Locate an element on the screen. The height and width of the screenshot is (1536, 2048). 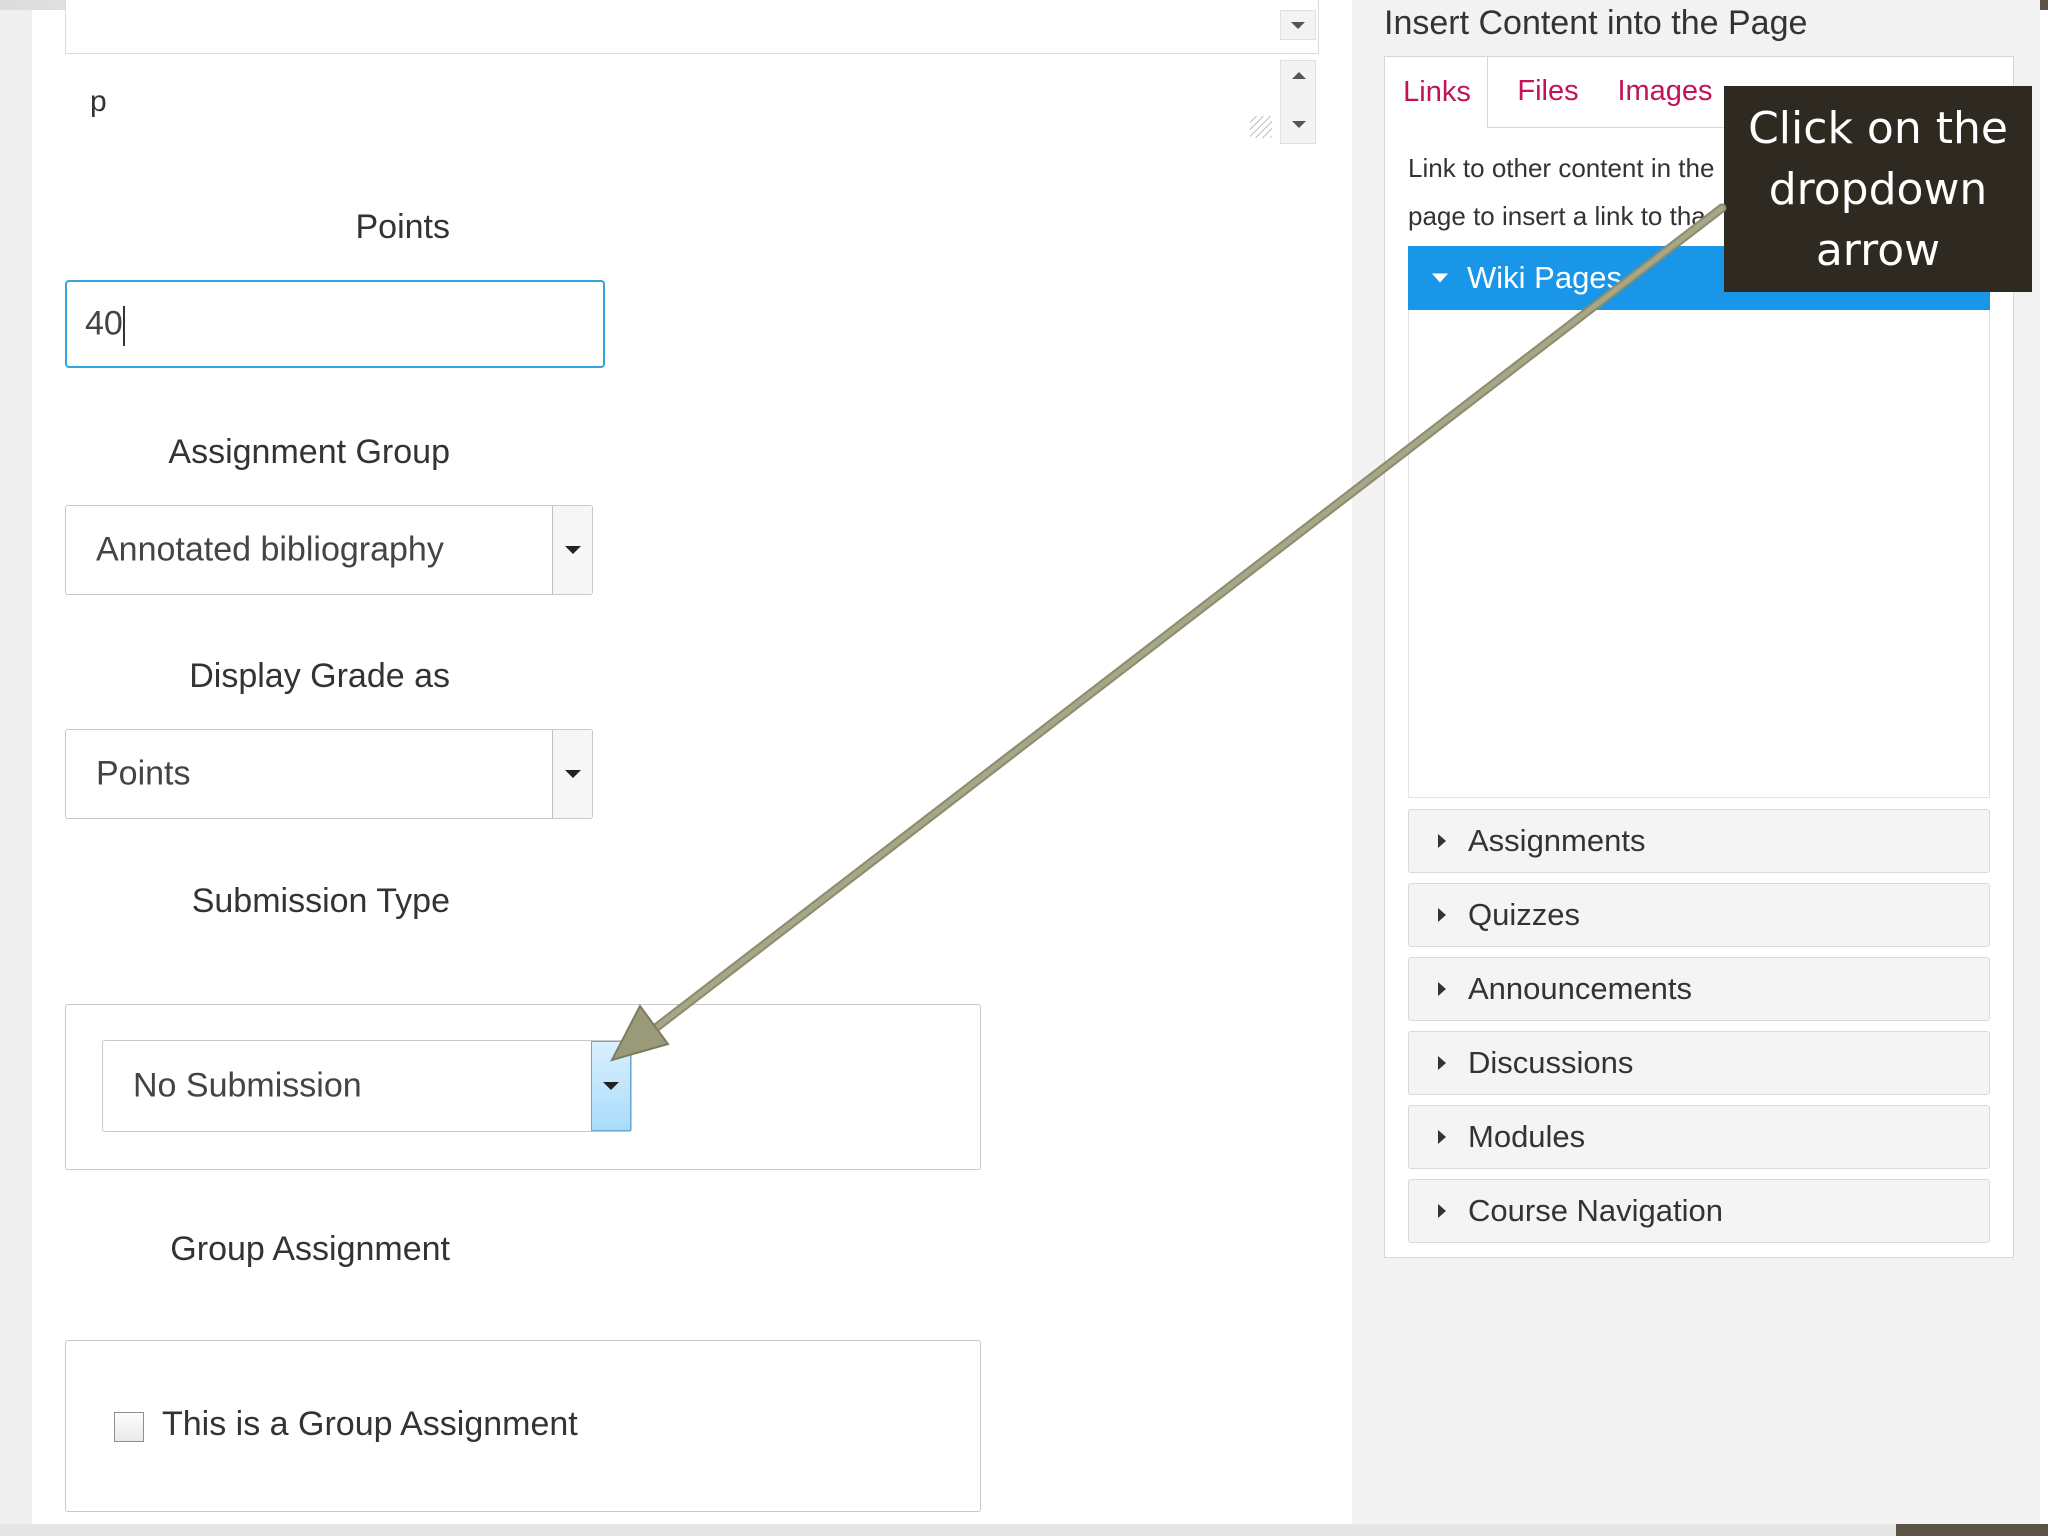
callout-line: Click on the is located at coordinates (1878, 128).